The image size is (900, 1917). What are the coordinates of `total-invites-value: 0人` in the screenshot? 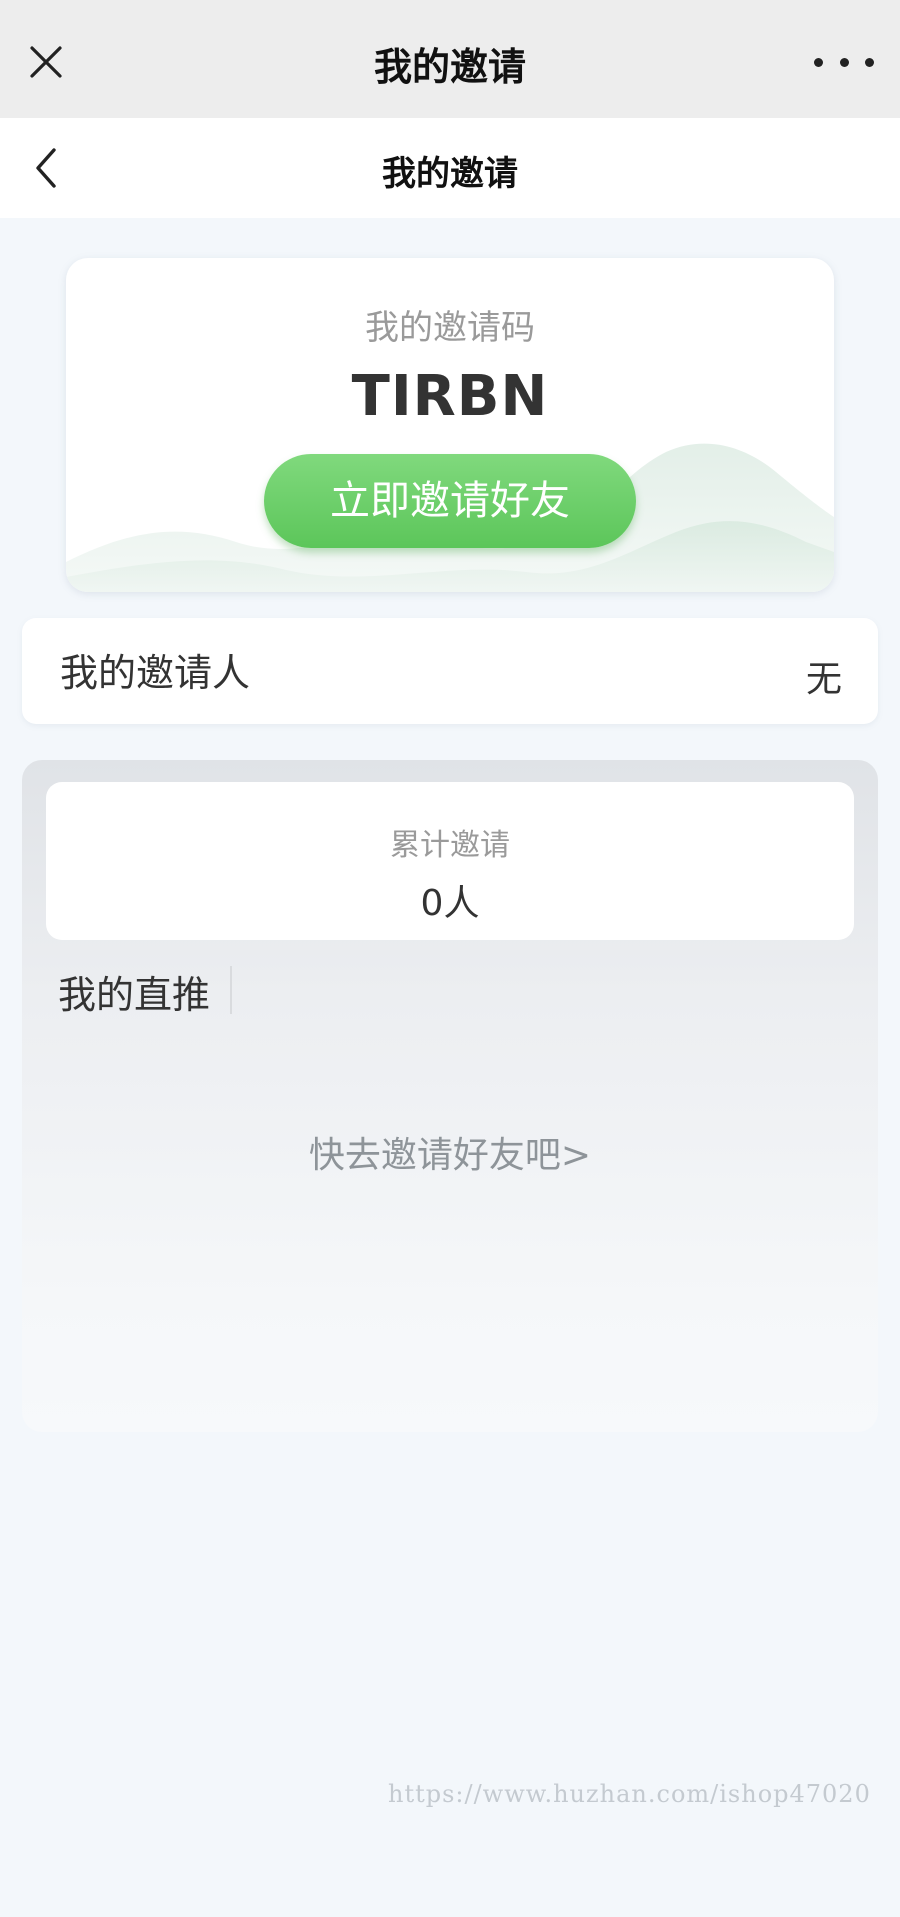 It's located at (450, 903).